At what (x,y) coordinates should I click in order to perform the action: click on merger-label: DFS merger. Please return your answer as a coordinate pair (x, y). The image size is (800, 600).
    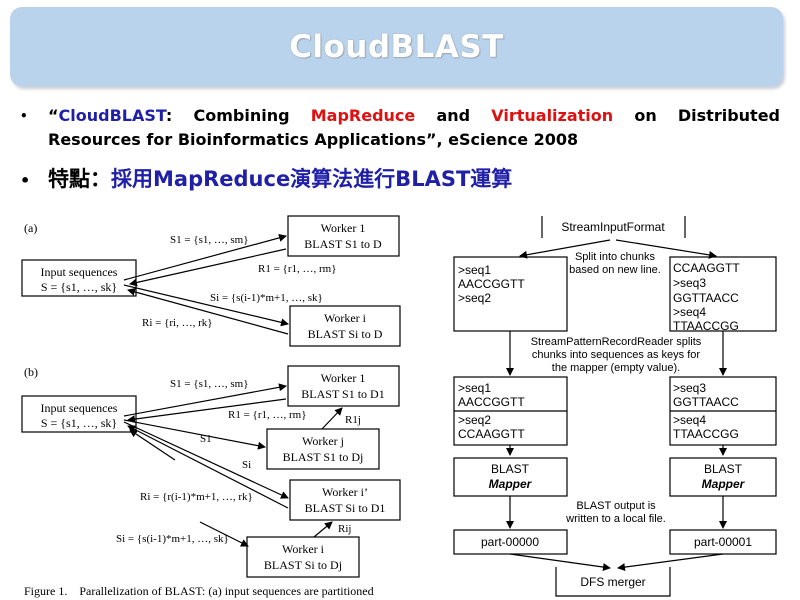
    Looking at the image, I should click on (612, 582).